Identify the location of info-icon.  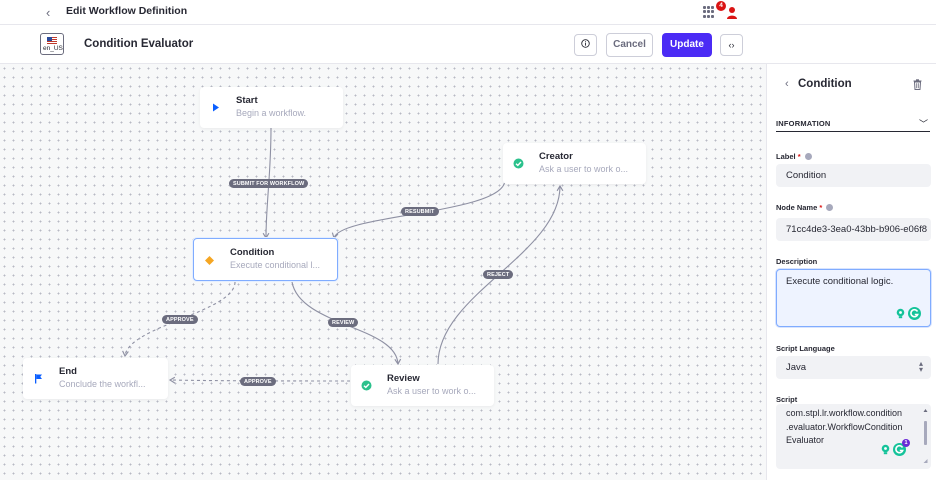
(585, 43).